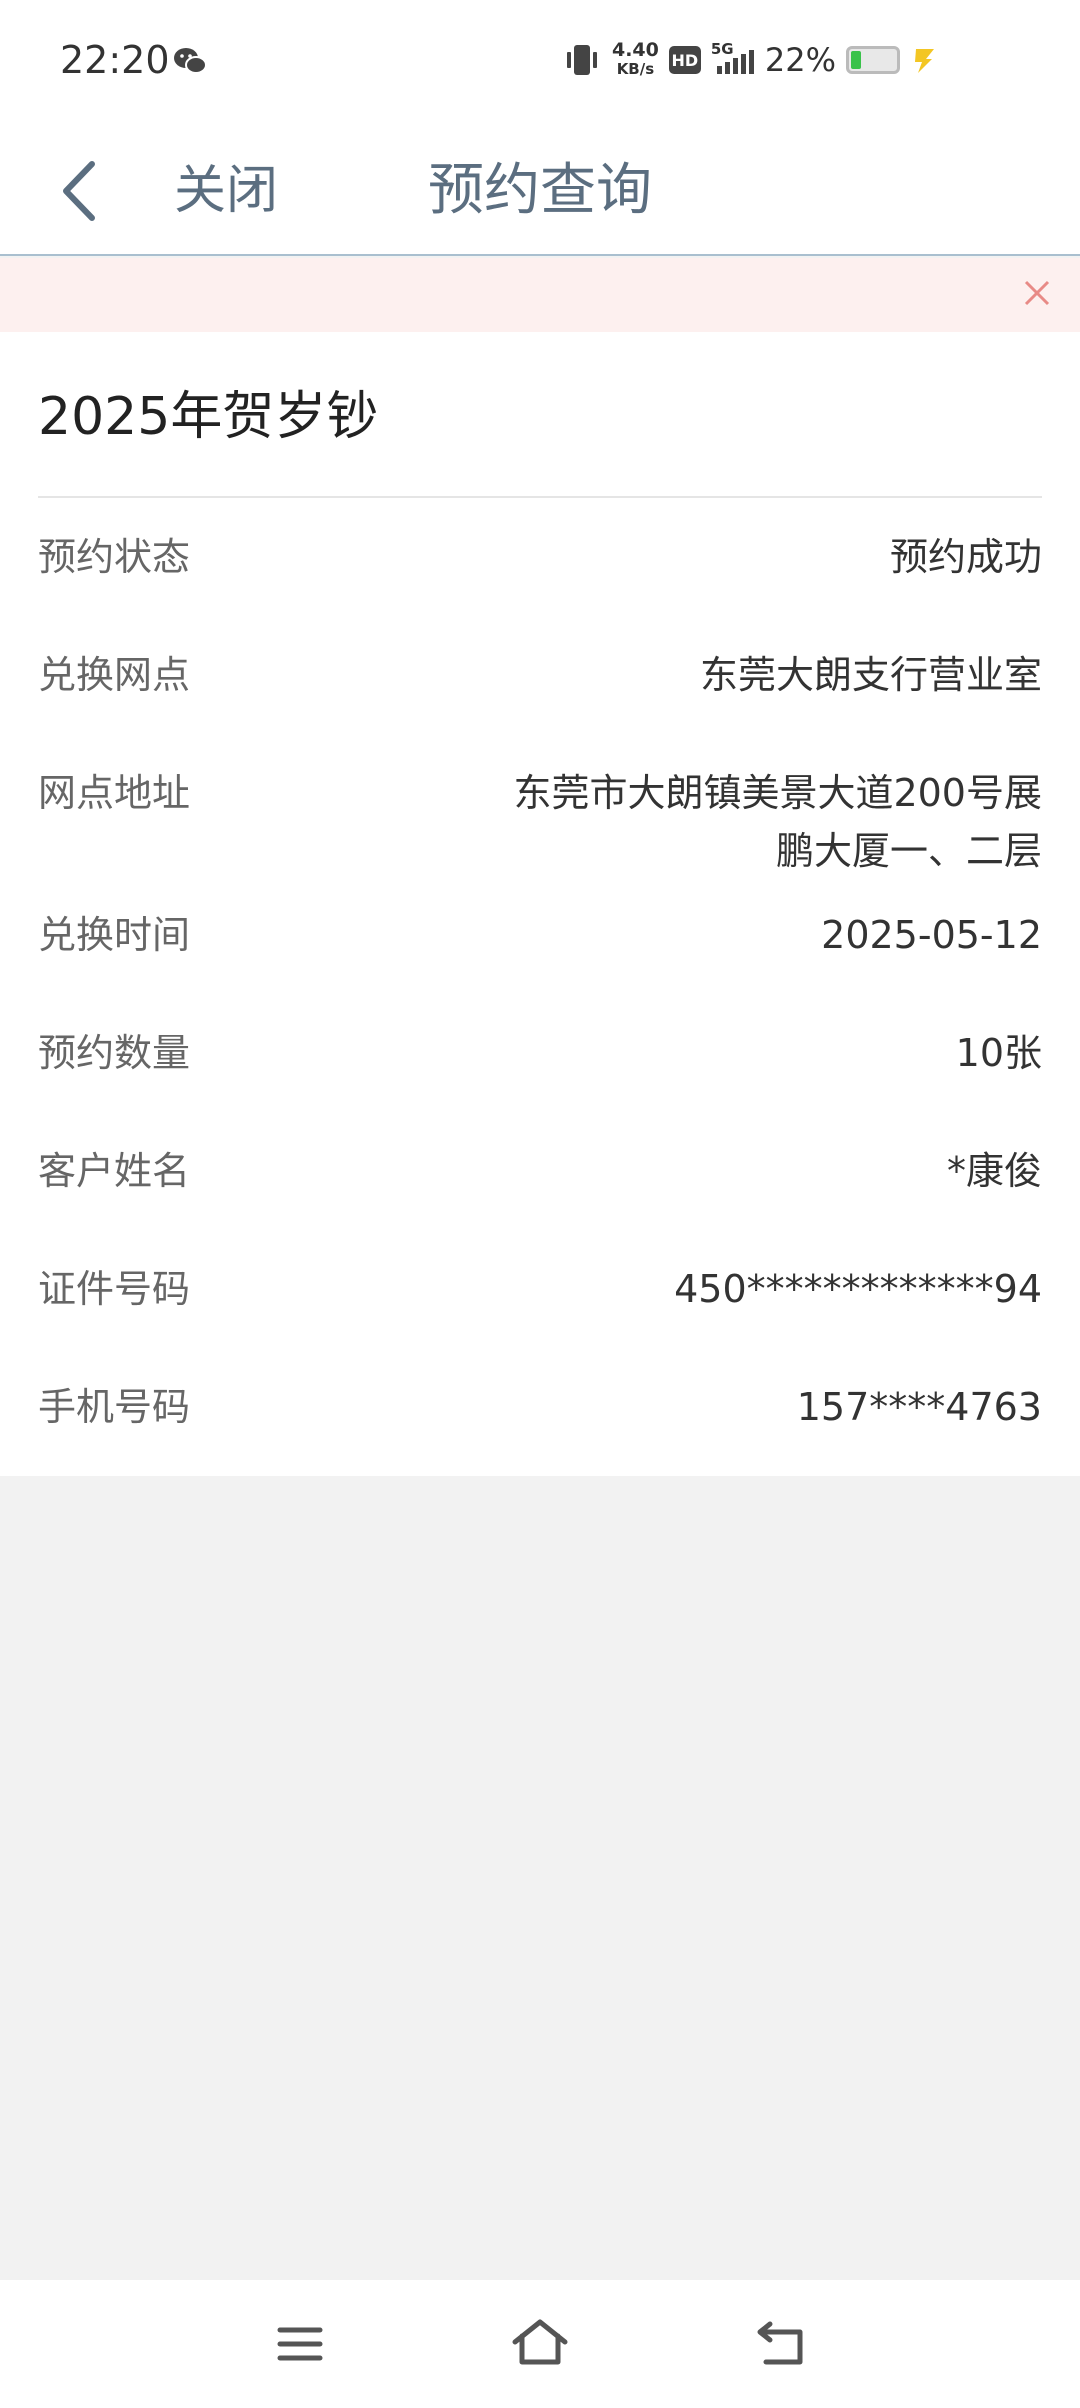 The height and width of the screenshot is (2408, 1080). I want to click on nav-bar: 关闭 预约查询, so click(540, 191).